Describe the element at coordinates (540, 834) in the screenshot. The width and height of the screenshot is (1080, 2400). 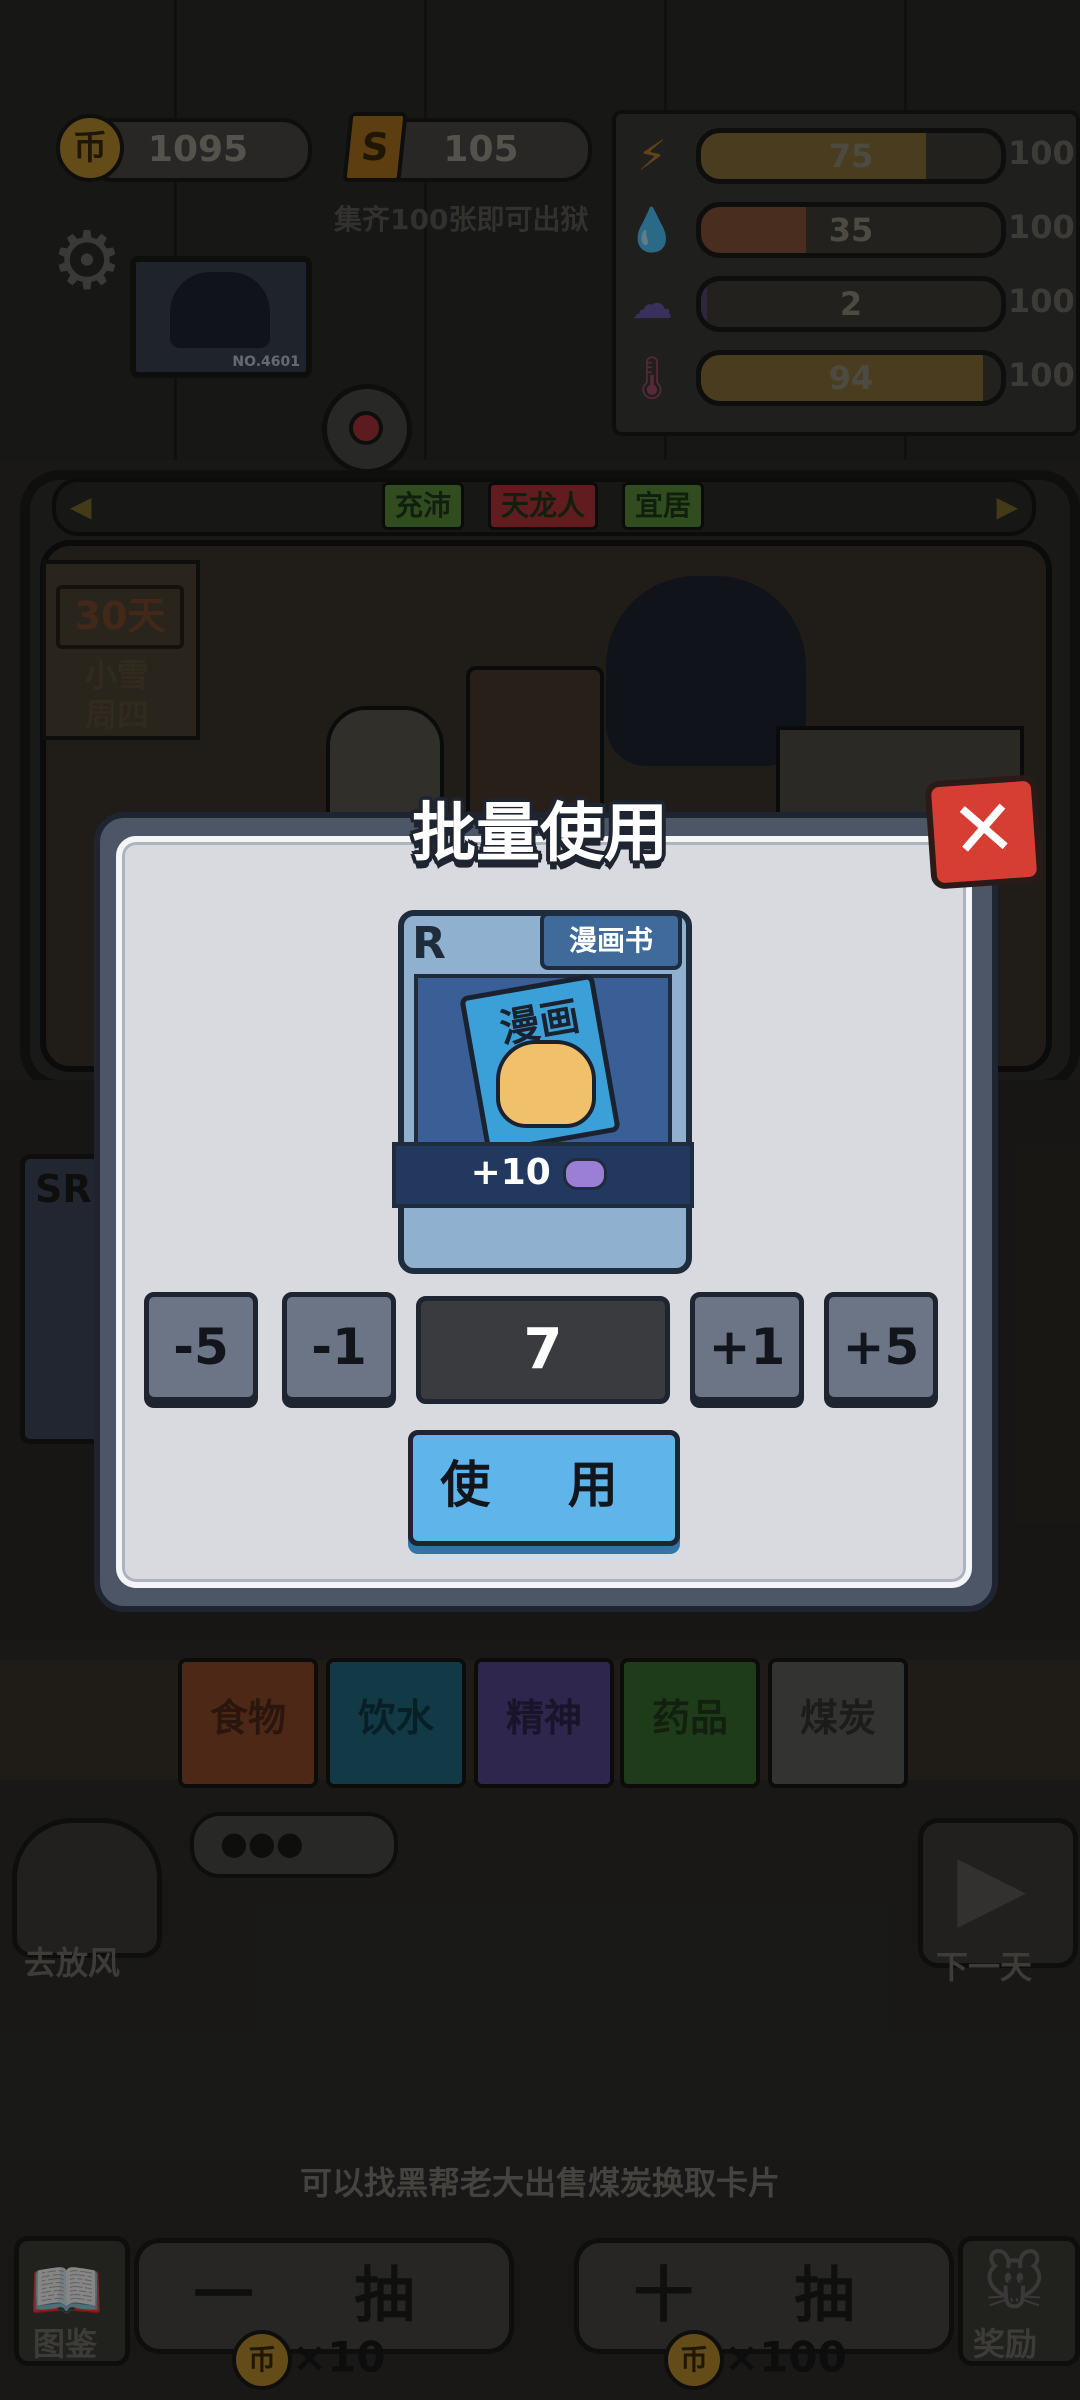
I see `dialog-title: 批量使用` at that location.